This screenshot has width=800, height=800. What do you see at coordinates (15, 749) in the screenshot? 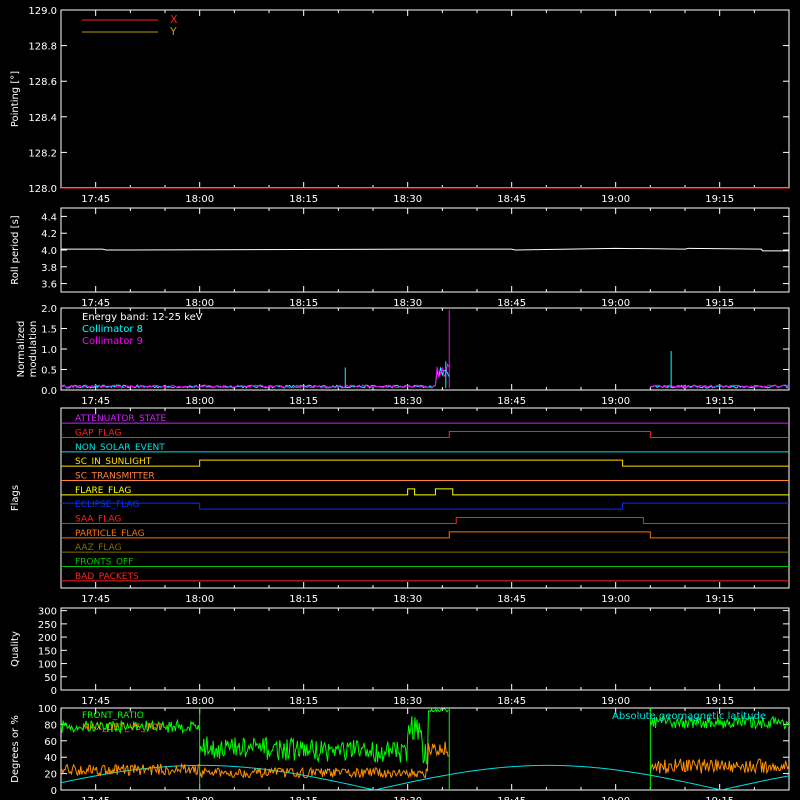
I see `y-axis-label: Degrees or %` at bounding box center [15, 749].